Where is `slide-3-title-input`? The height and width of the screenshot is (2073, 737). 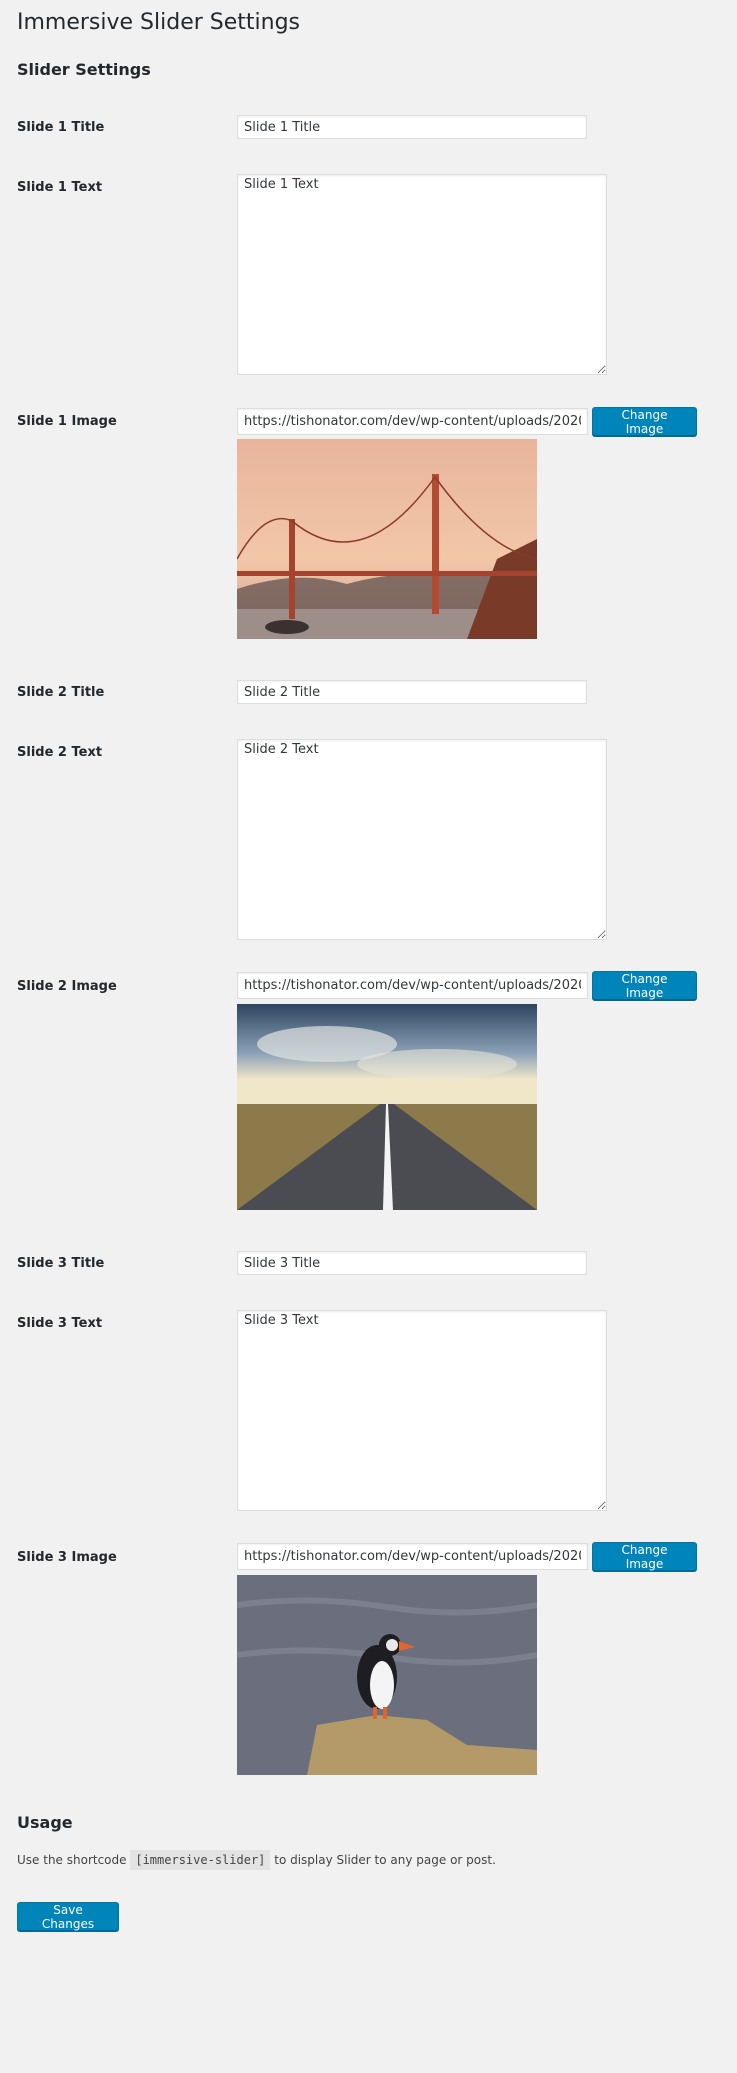 slide-3-title-input is located at coordinates (412, 1263).